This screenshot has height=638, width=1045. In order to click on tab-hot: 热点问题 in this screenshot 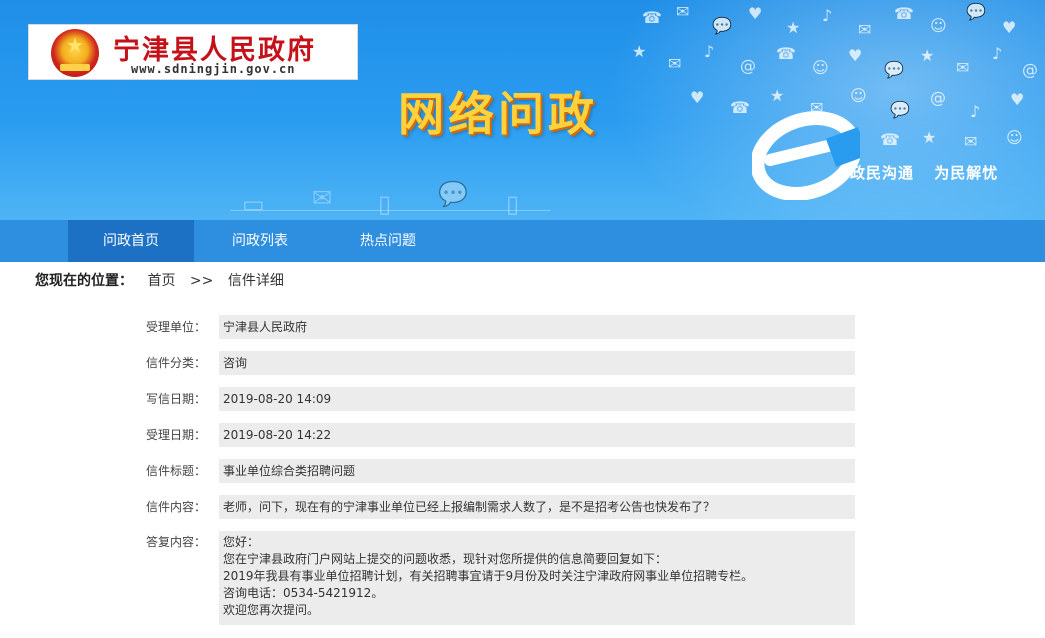, I will do `click(388, 241)`.